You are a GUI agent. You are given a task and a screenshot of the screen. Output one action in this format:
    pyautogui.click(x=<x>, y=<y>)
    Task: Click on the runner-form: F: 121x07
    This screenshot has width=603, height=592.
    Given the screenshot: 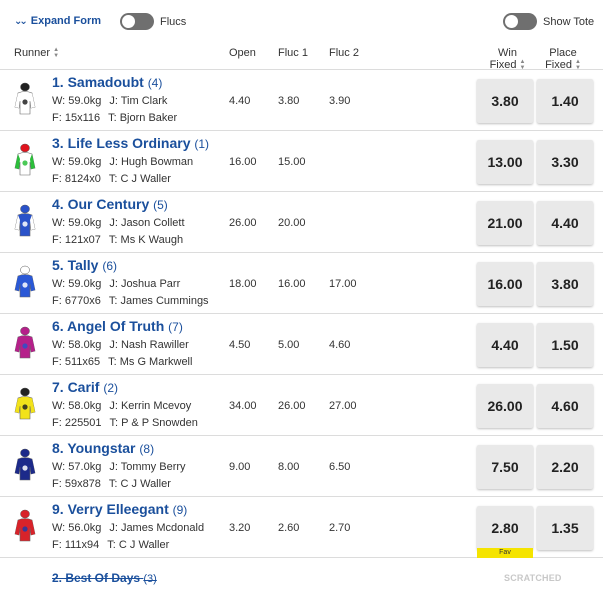 What is the action you would take?
    pyautogui.click(x=76, y=240)
    